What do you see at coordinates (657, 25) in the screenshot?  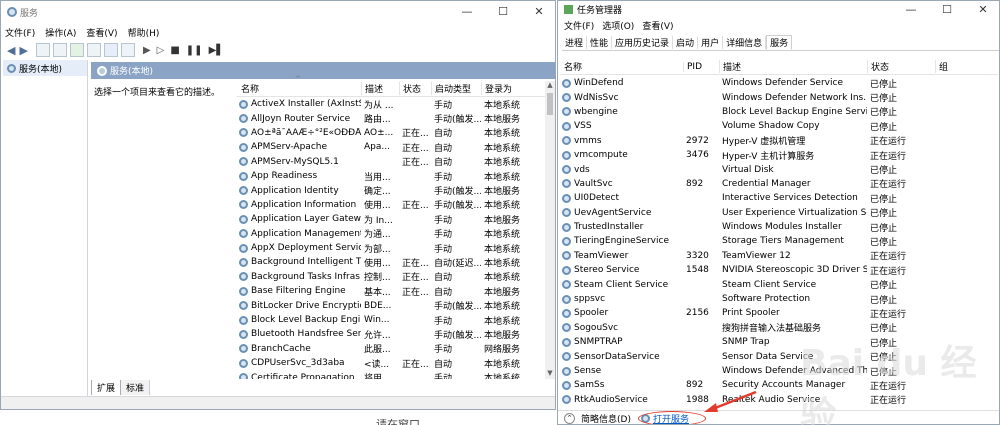 I see `taskmgr-menu-view: 查看(V)` at bounding box center [657, 25].